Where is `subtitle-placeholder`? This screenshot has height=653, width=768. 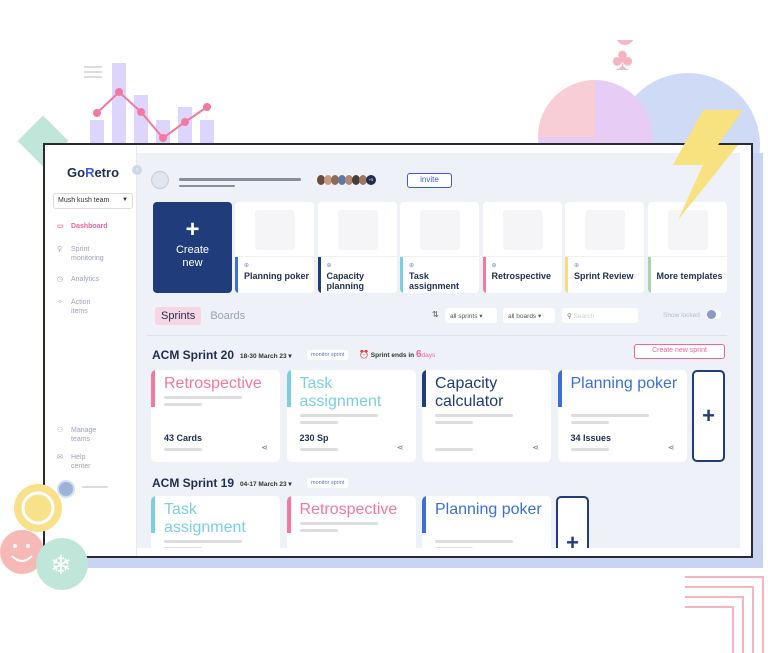 subtitle-placeholder is located at coordinates (207, 186).